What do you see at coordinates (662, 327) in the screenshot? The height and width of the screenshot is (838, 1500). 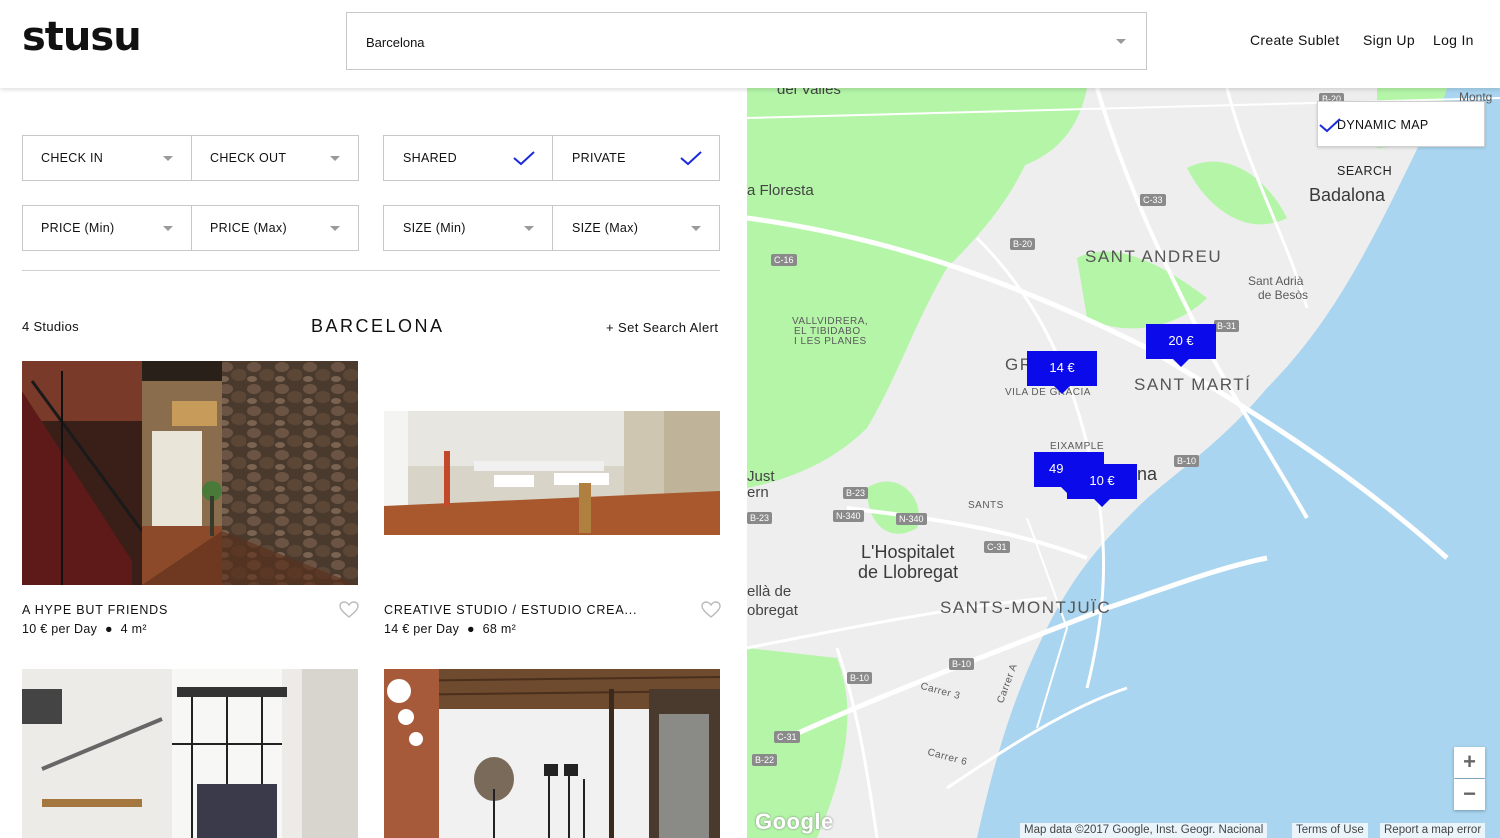 I see `set-search-alert-link: + Set Search Alert` at bounding box center [662, 327].